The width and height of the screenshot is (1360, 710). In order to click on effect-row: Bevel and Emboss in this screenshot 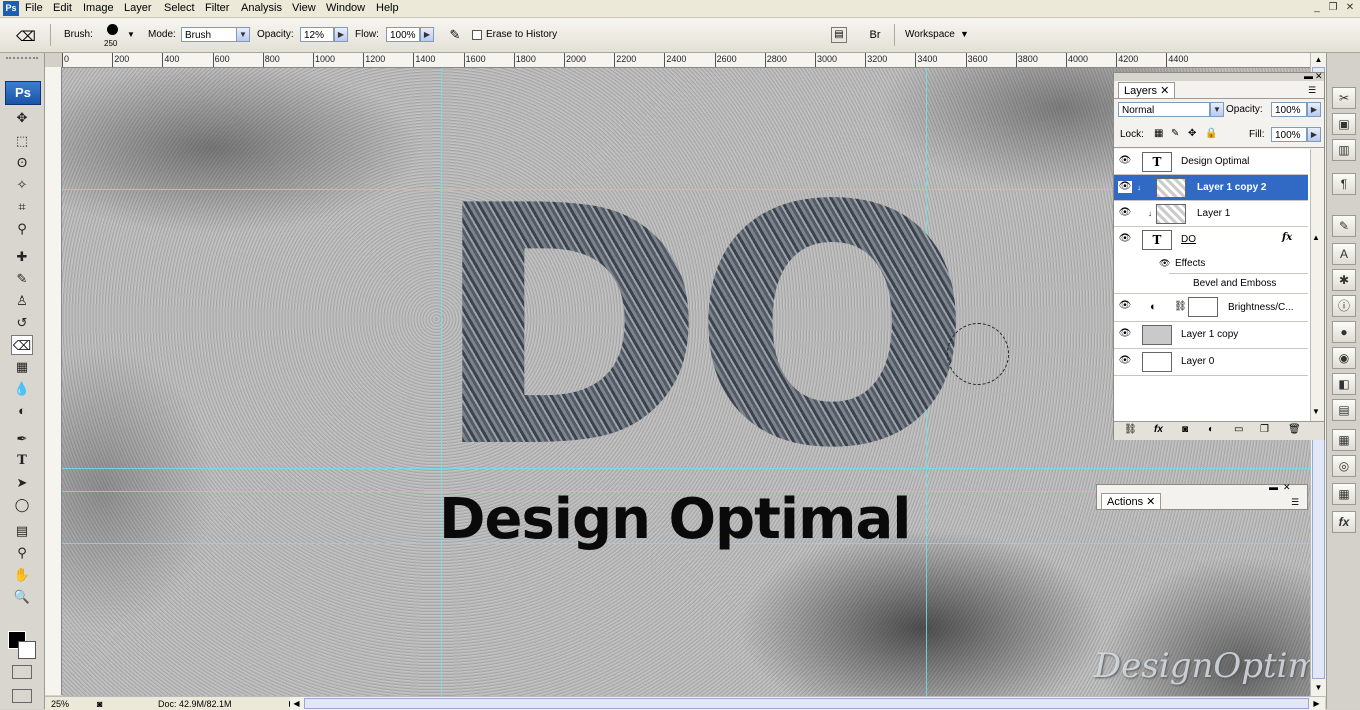, I will do `click(1238, 283)`.